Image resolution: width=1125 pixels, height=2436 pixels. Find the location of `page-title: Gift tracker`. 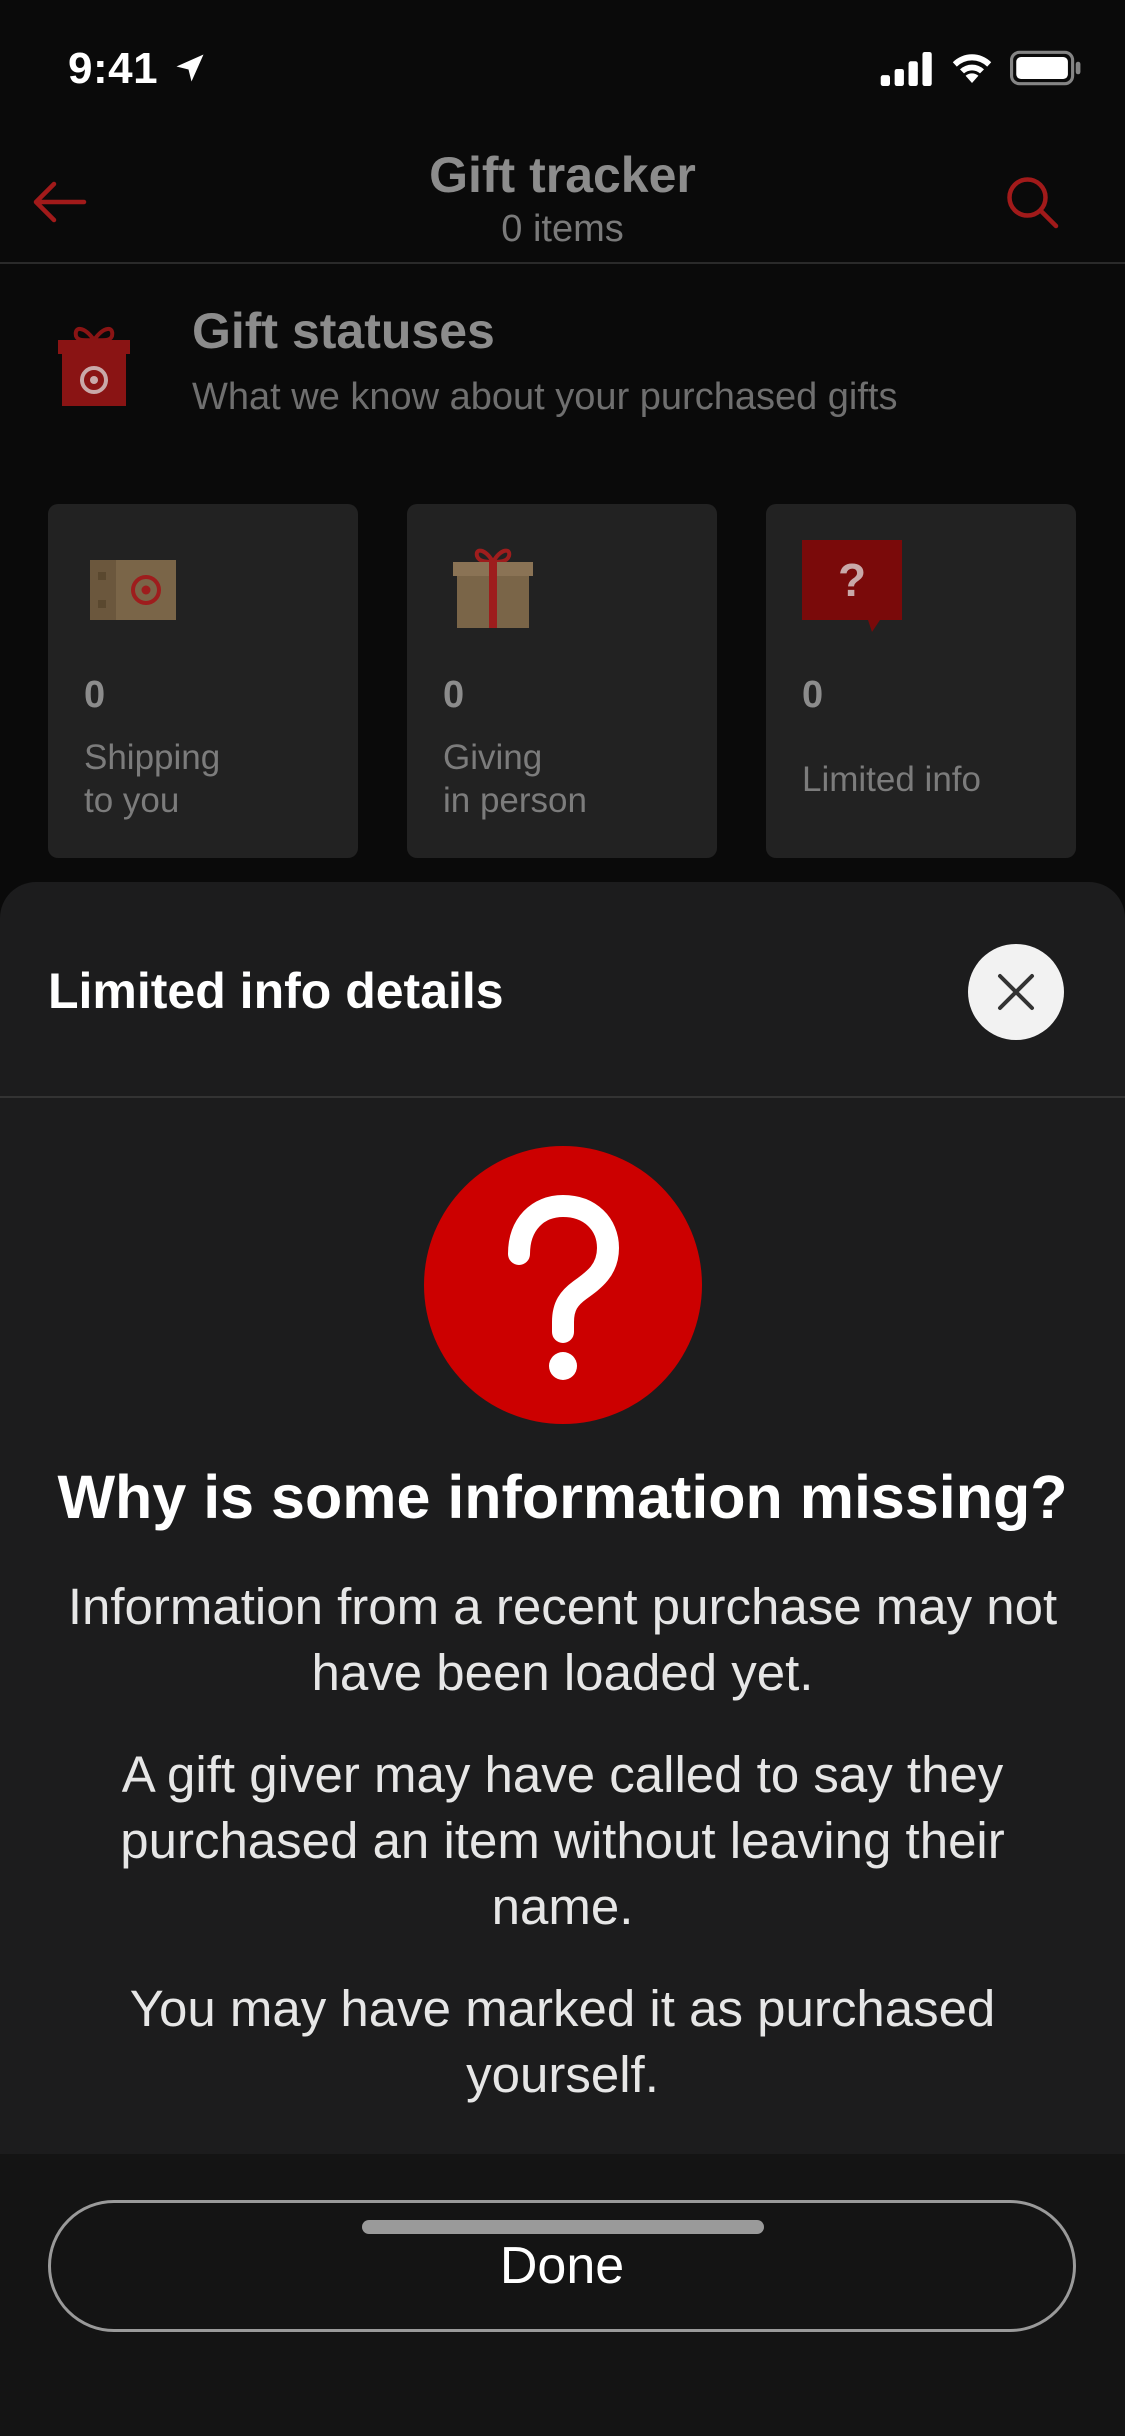

page-title: Gift tracker is located at coordinates (562, 175).